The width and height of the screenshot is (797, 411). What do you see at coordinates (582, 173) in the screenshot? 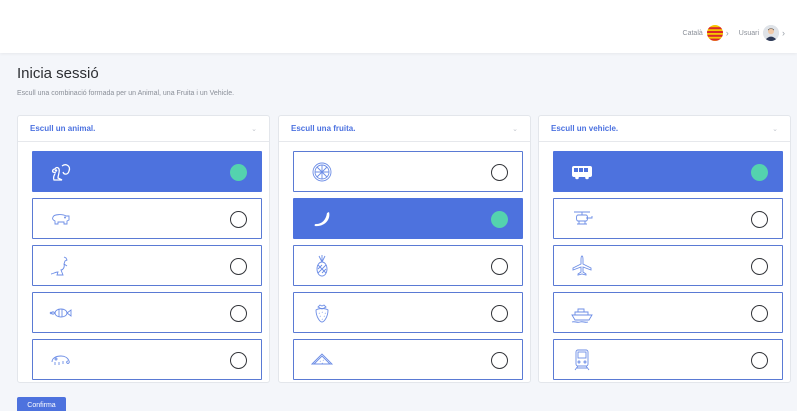
I see `bus-icon` at bounding box center [582, 173].